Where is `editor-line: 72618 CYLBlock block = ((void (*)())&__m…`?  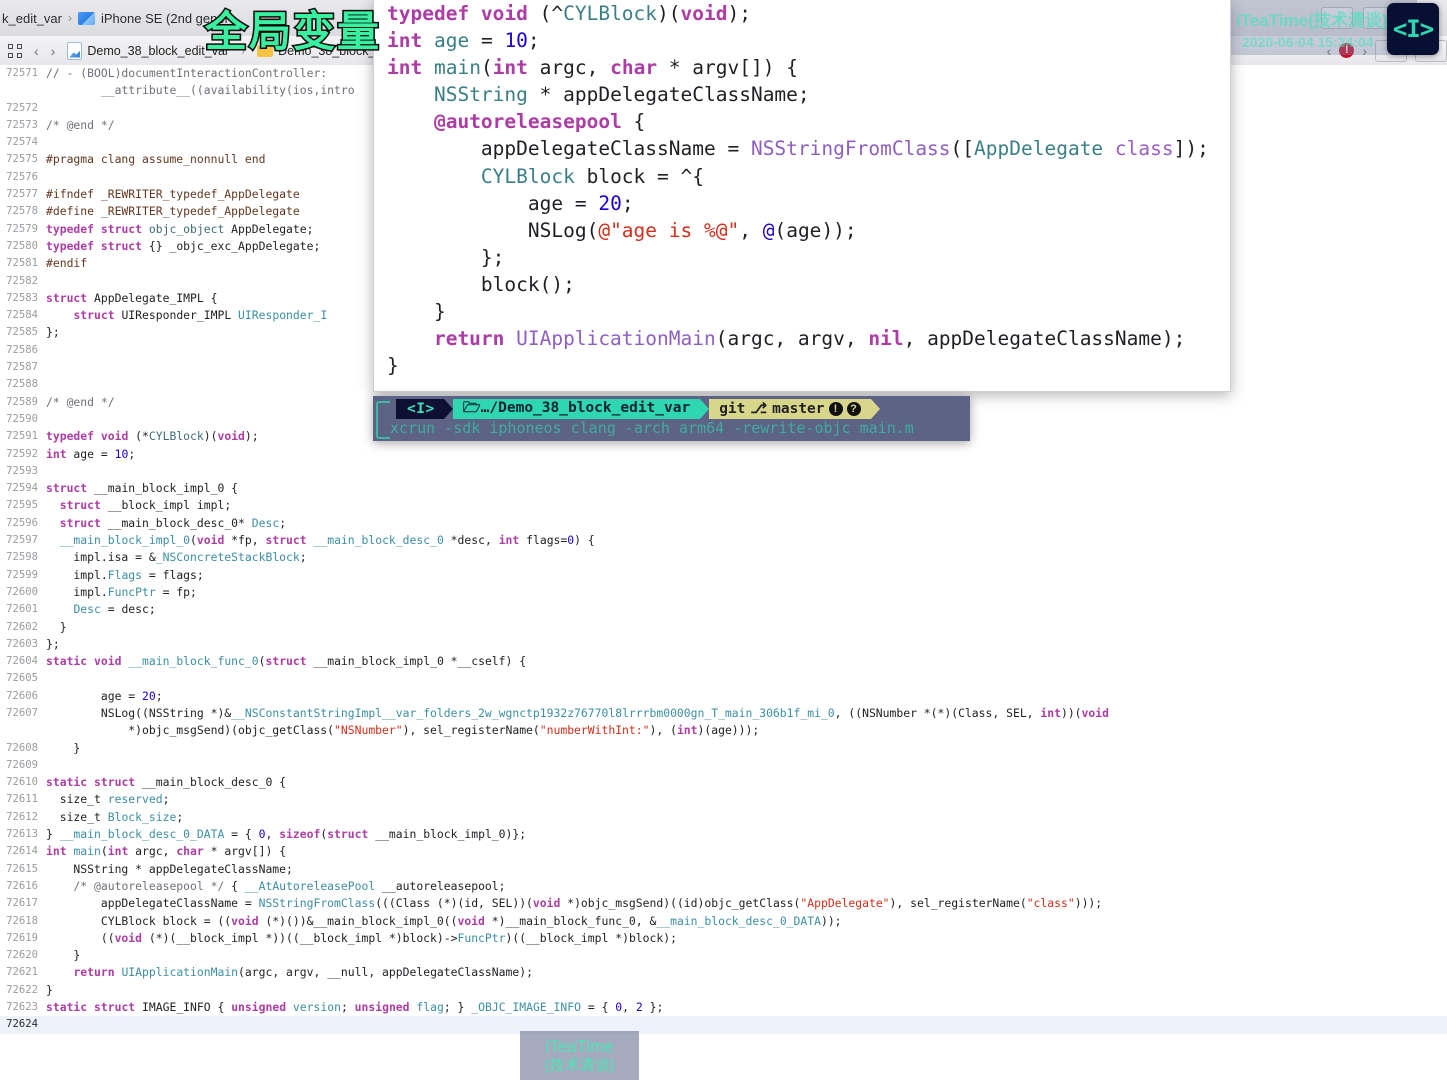 editor-line: 72618 CYLBlock block = ((void (*)())&__m… is located at coordinates (723, 921).